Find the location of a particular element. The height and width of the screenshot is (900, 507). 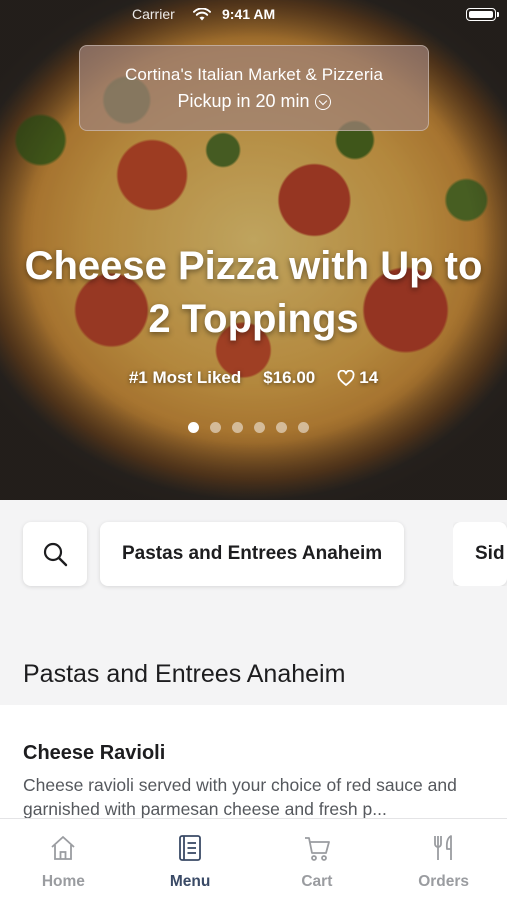

section-heading: Pastas and Entrees Anaheim is located at coordinates (184, 674).